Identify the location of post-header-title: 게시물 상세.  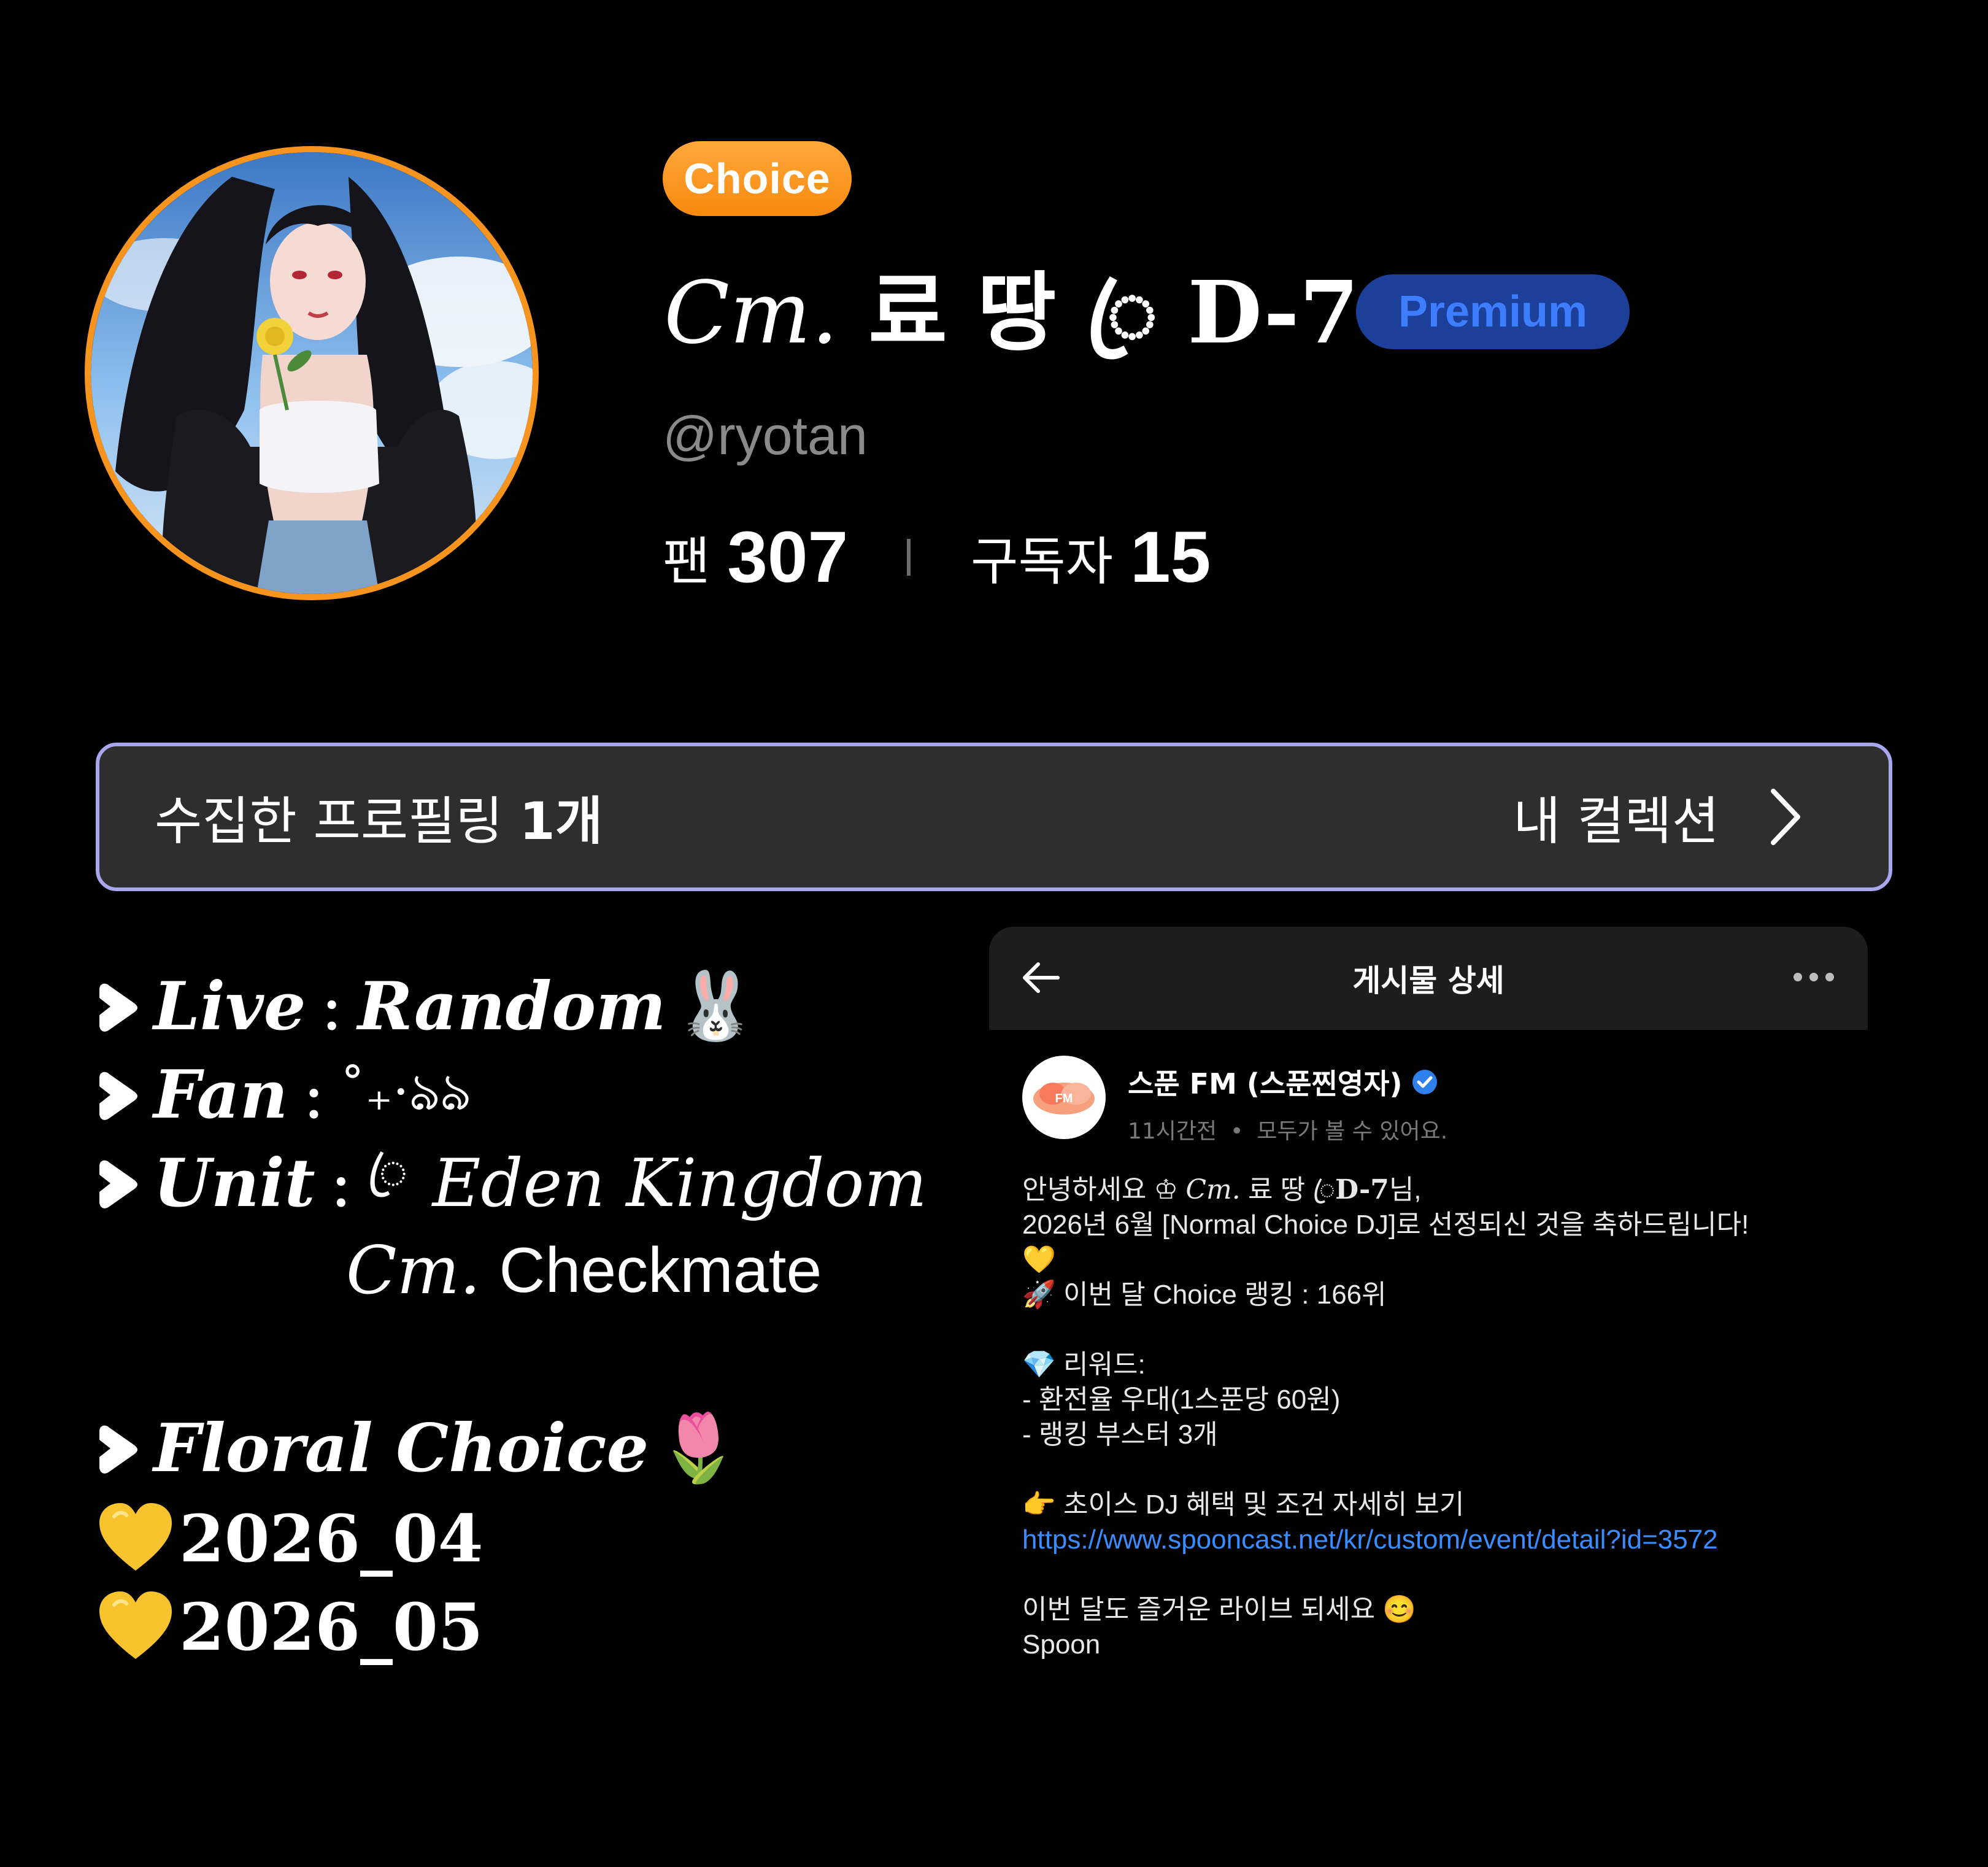
(1428, 981).